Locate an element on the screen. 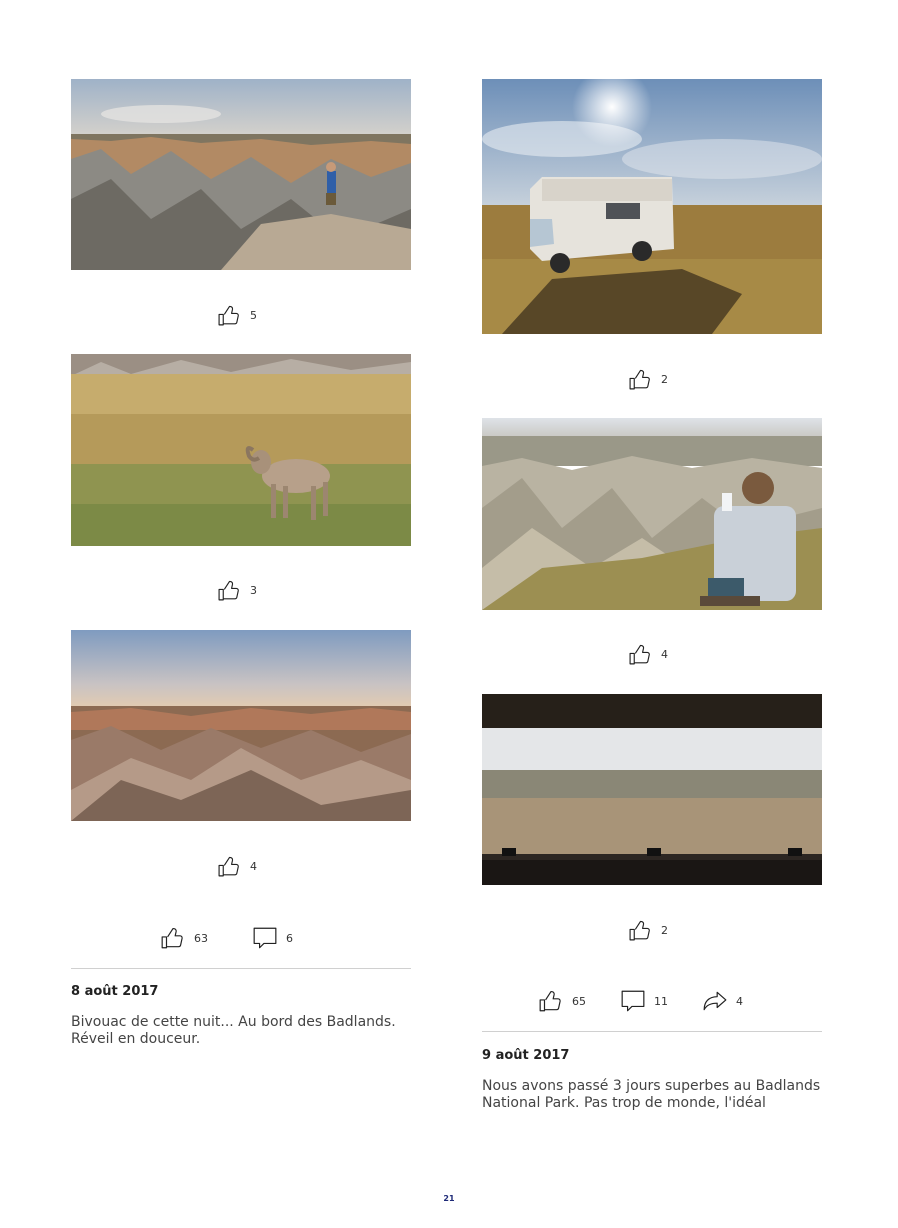 The width and height of the screenshot is (898, 1228). photo-2-likes: 3 is located at coordinates (237, 590).